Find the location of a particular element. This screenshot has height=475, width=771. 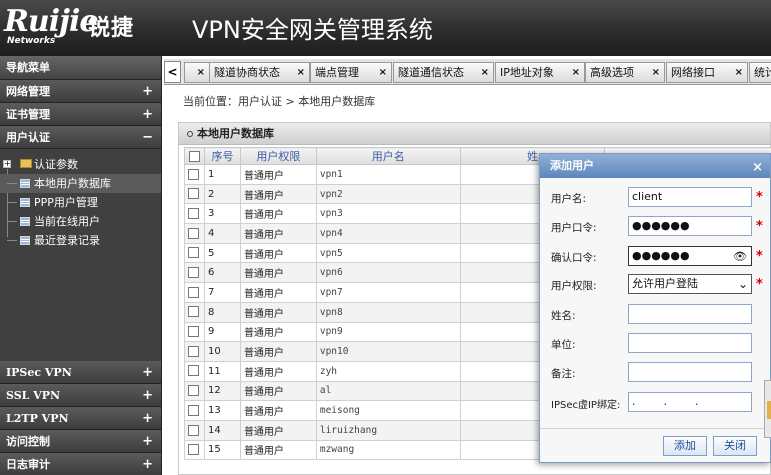

unit-field is located at coordinates (690, 343).